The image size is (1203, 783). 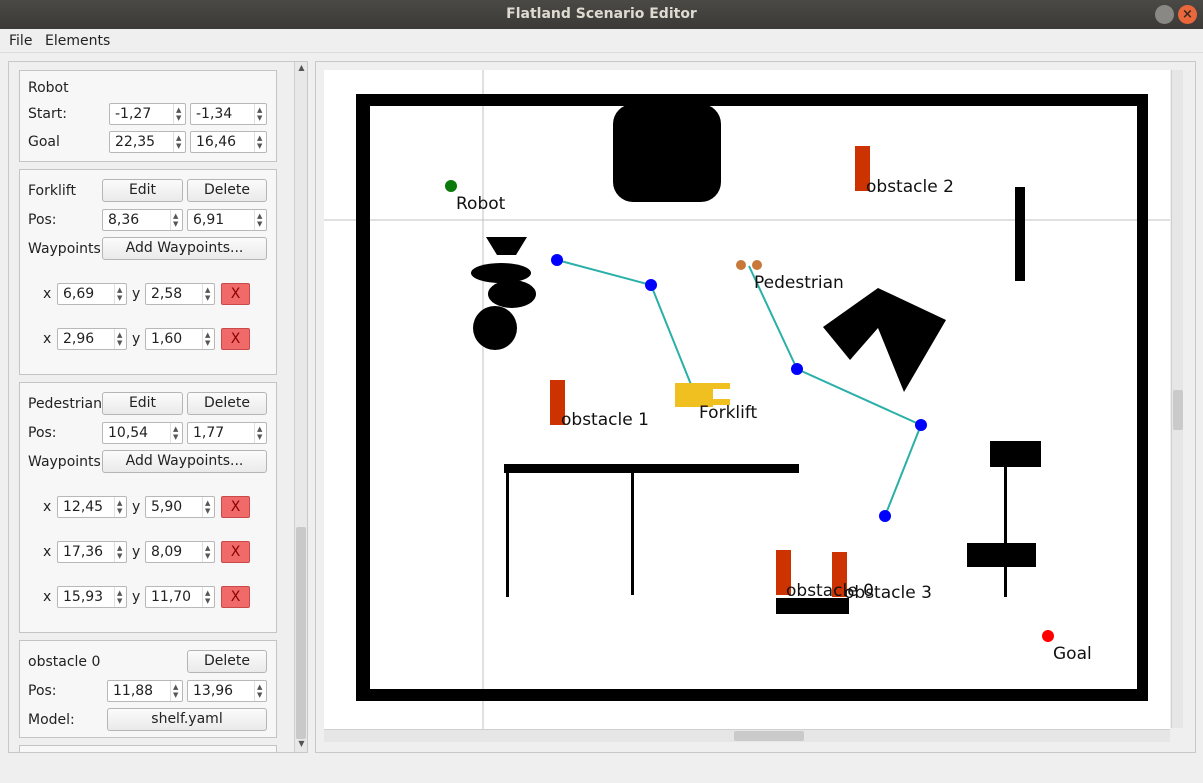 What do you see at coordinates (632, 534) in the screenshot?
I see `table-leg-right` at bounding box center [632, 534].